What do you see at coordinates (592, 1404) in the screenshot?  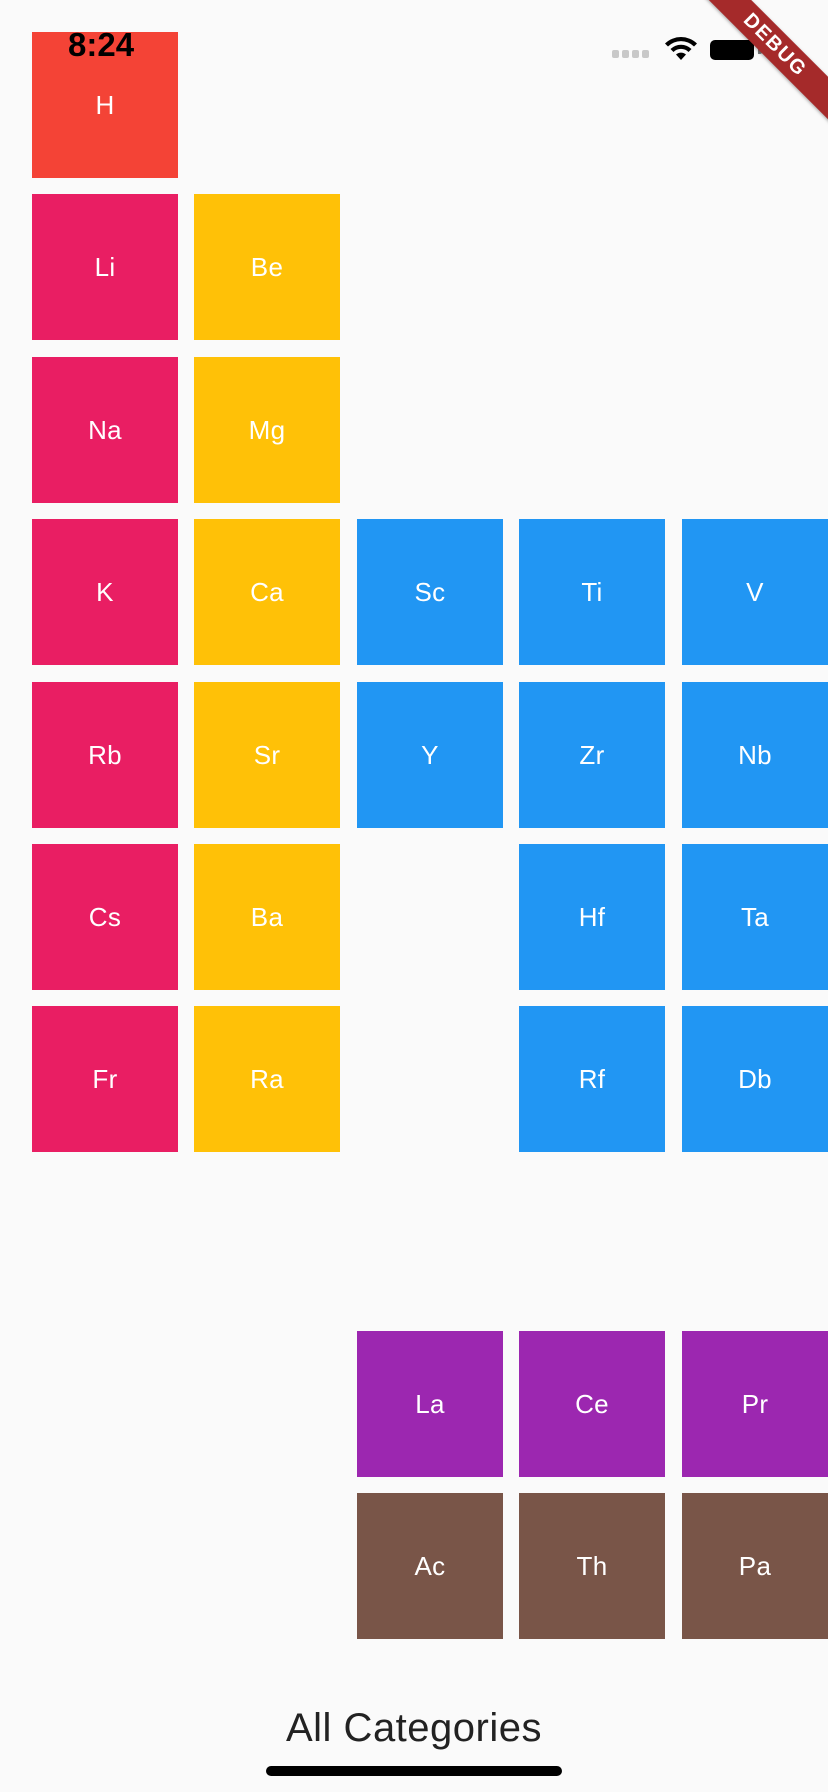 I see `element-tile-ce: Ce` at bounding box center [592, 1404].